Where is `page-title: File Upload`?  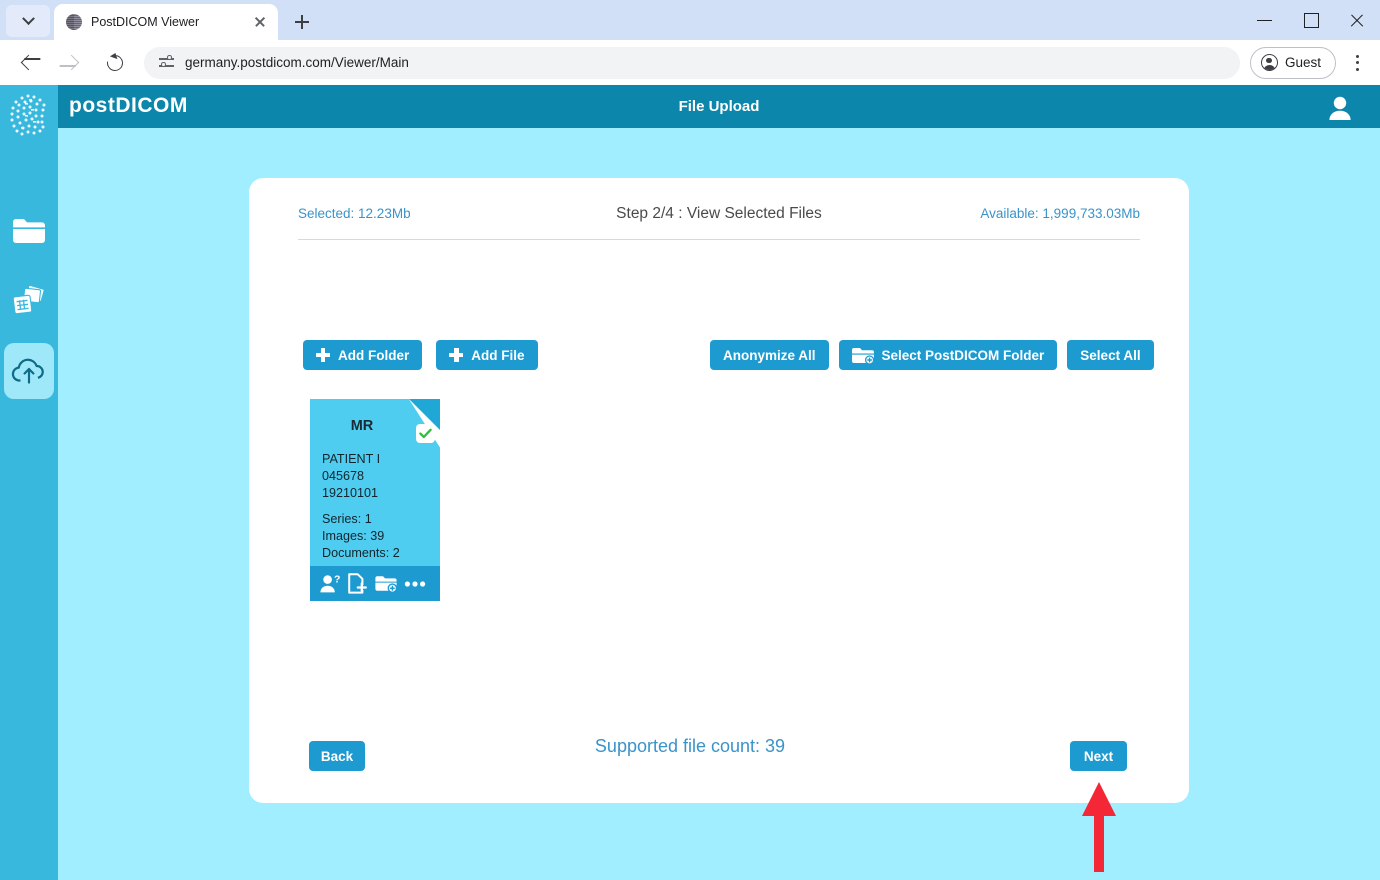 page-title: File Upload is located at coordinates (719, 106).